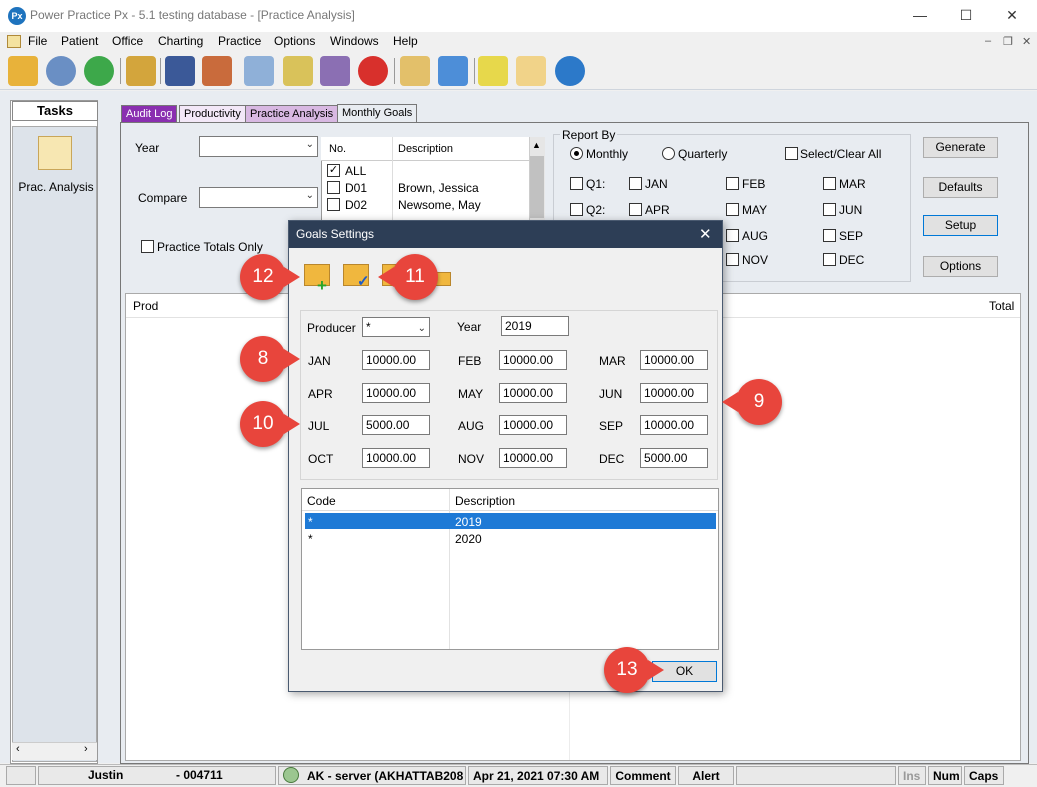 The height and width of the screenshot is (787, 1037). Describe the element at coordinates (531, 71) in the screenshot. I see `edit-icon` at that location.